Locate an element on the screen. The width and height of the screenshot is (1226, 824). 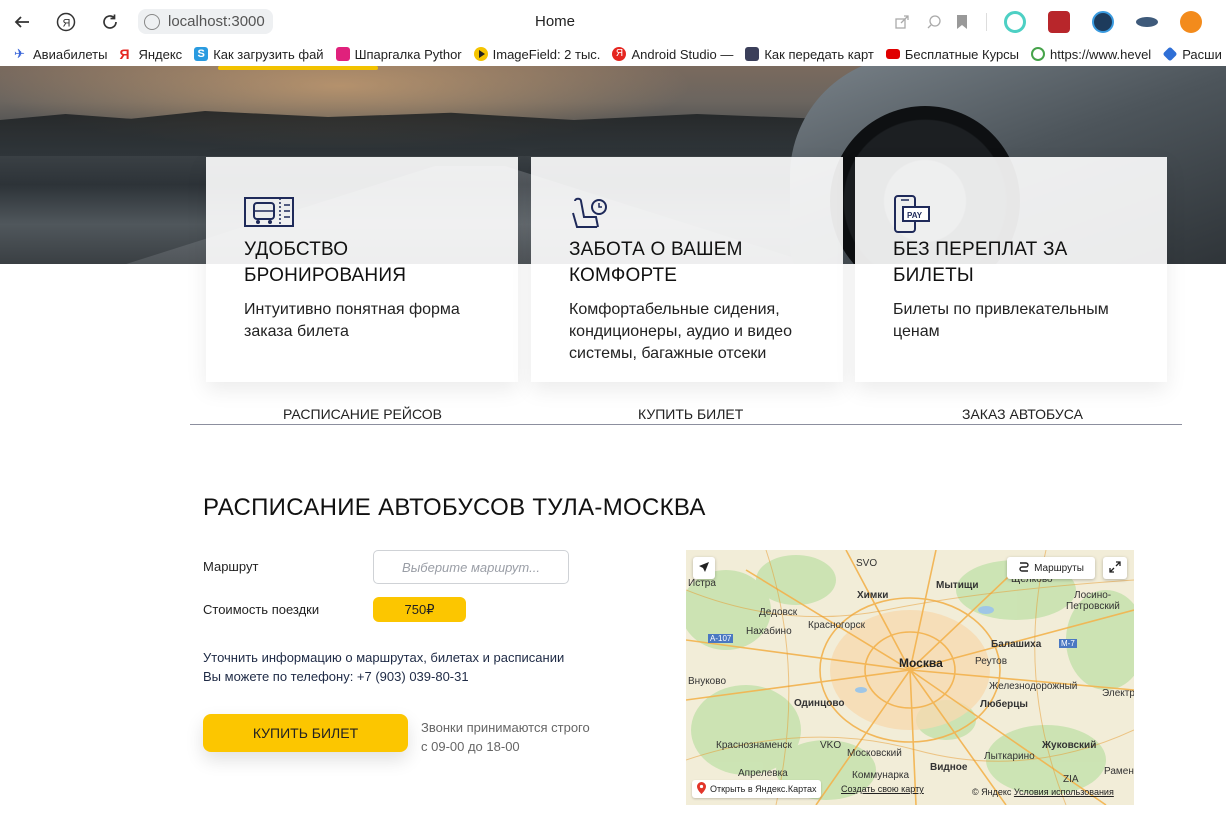
open-in-yandex-maps: Открыть в Яндекс.Картах is located at coordinates (757, 789).